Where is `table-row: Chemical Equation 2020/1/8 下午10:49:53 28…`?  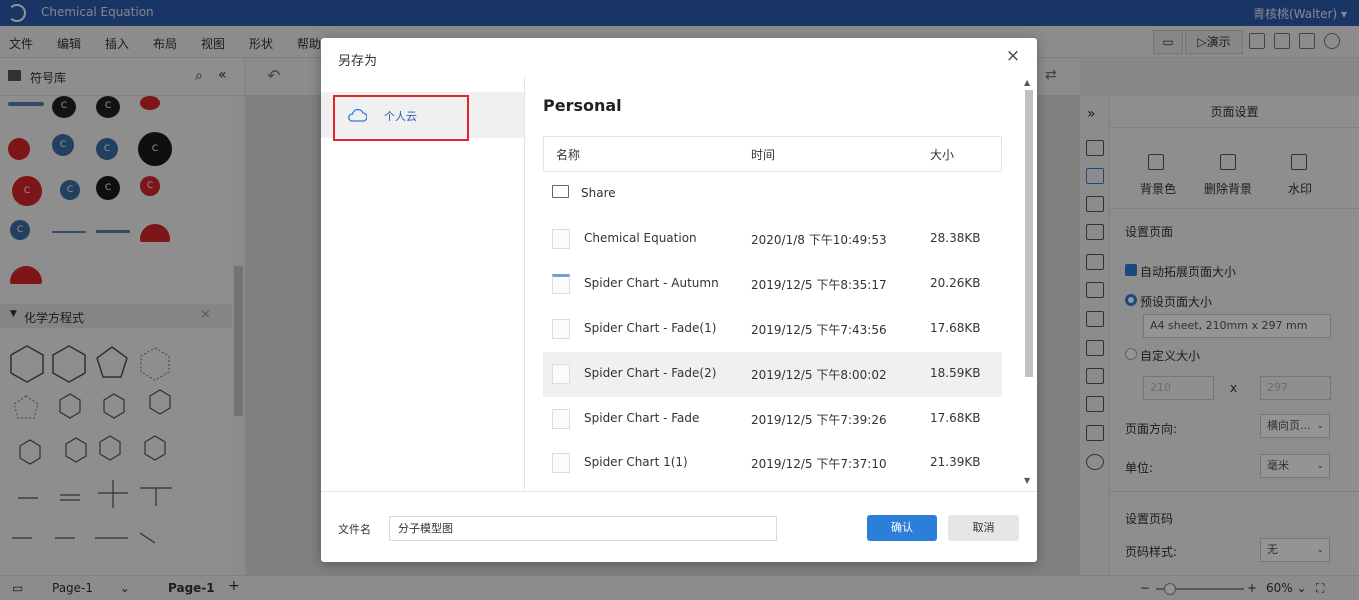 table-row: Chemical Equation 2020/1/8 下午10:49:53 28… is located at coordinates (772, 239).